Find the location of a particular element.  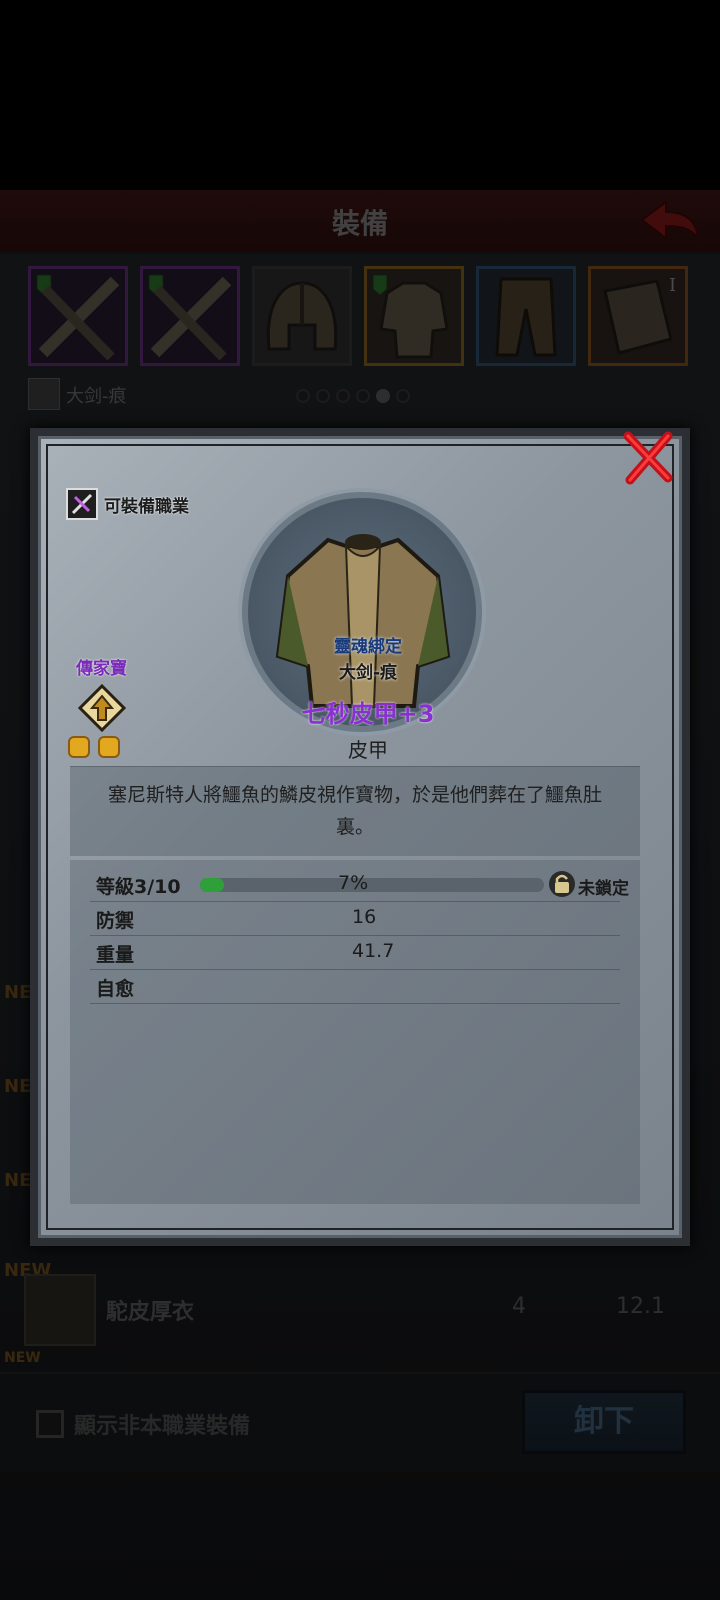

stat-row: 自愈 is located at coordinates (355, 987).